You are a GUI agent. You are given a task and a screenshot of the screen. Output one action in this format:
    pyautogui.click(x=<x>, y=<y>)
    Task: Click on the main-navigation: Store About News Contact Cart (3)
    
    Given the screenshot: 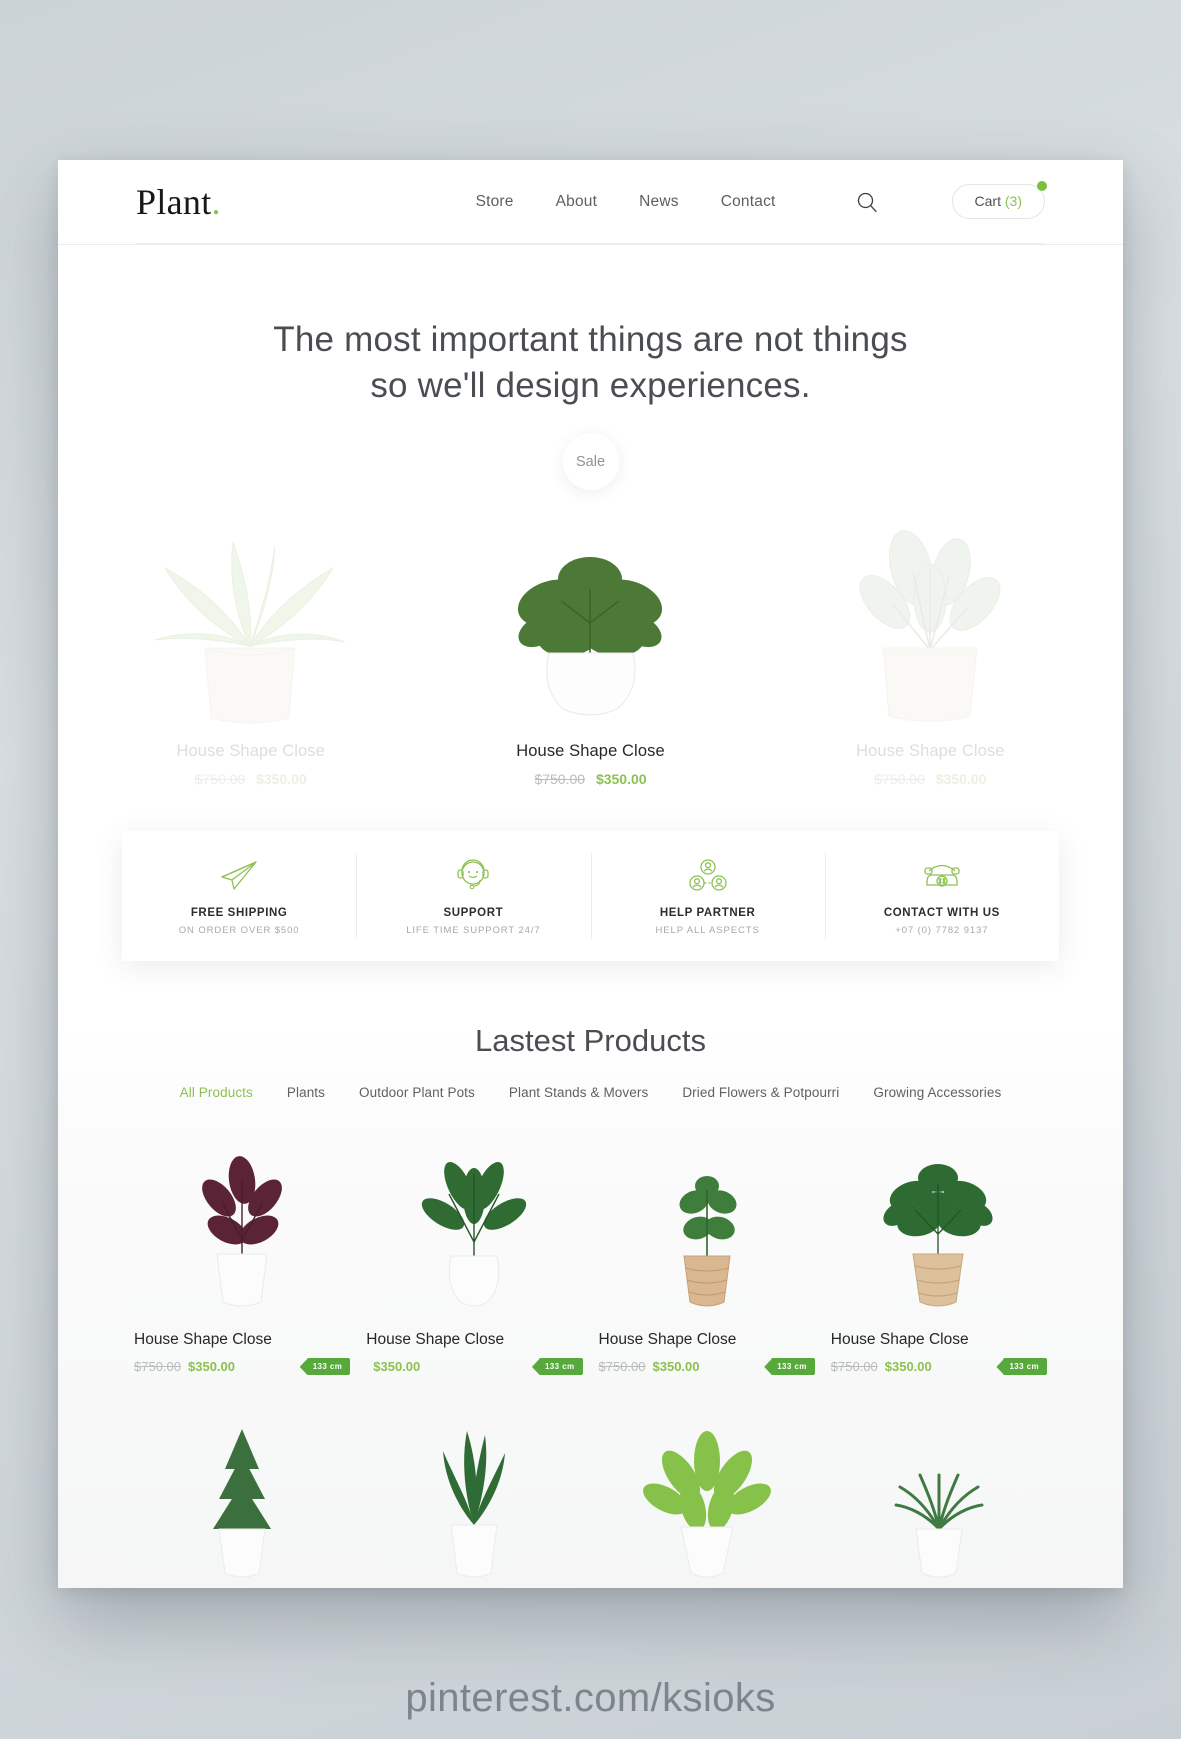 What is the action you would take?
    pyautogui.click(x=761, y=200)
    